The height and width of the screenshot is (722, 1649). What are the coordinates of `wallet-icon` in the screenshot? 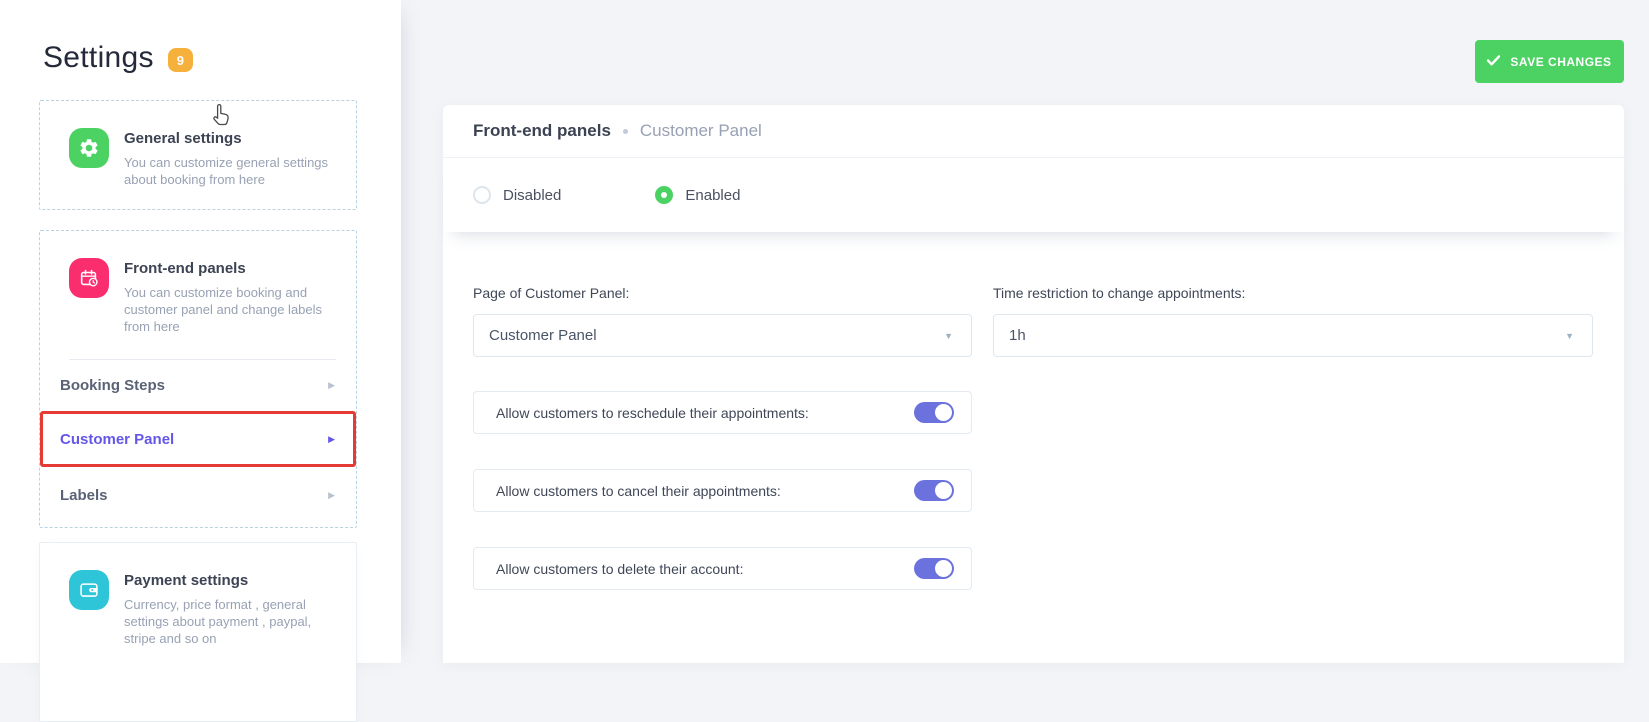 It's located at (89, 590).